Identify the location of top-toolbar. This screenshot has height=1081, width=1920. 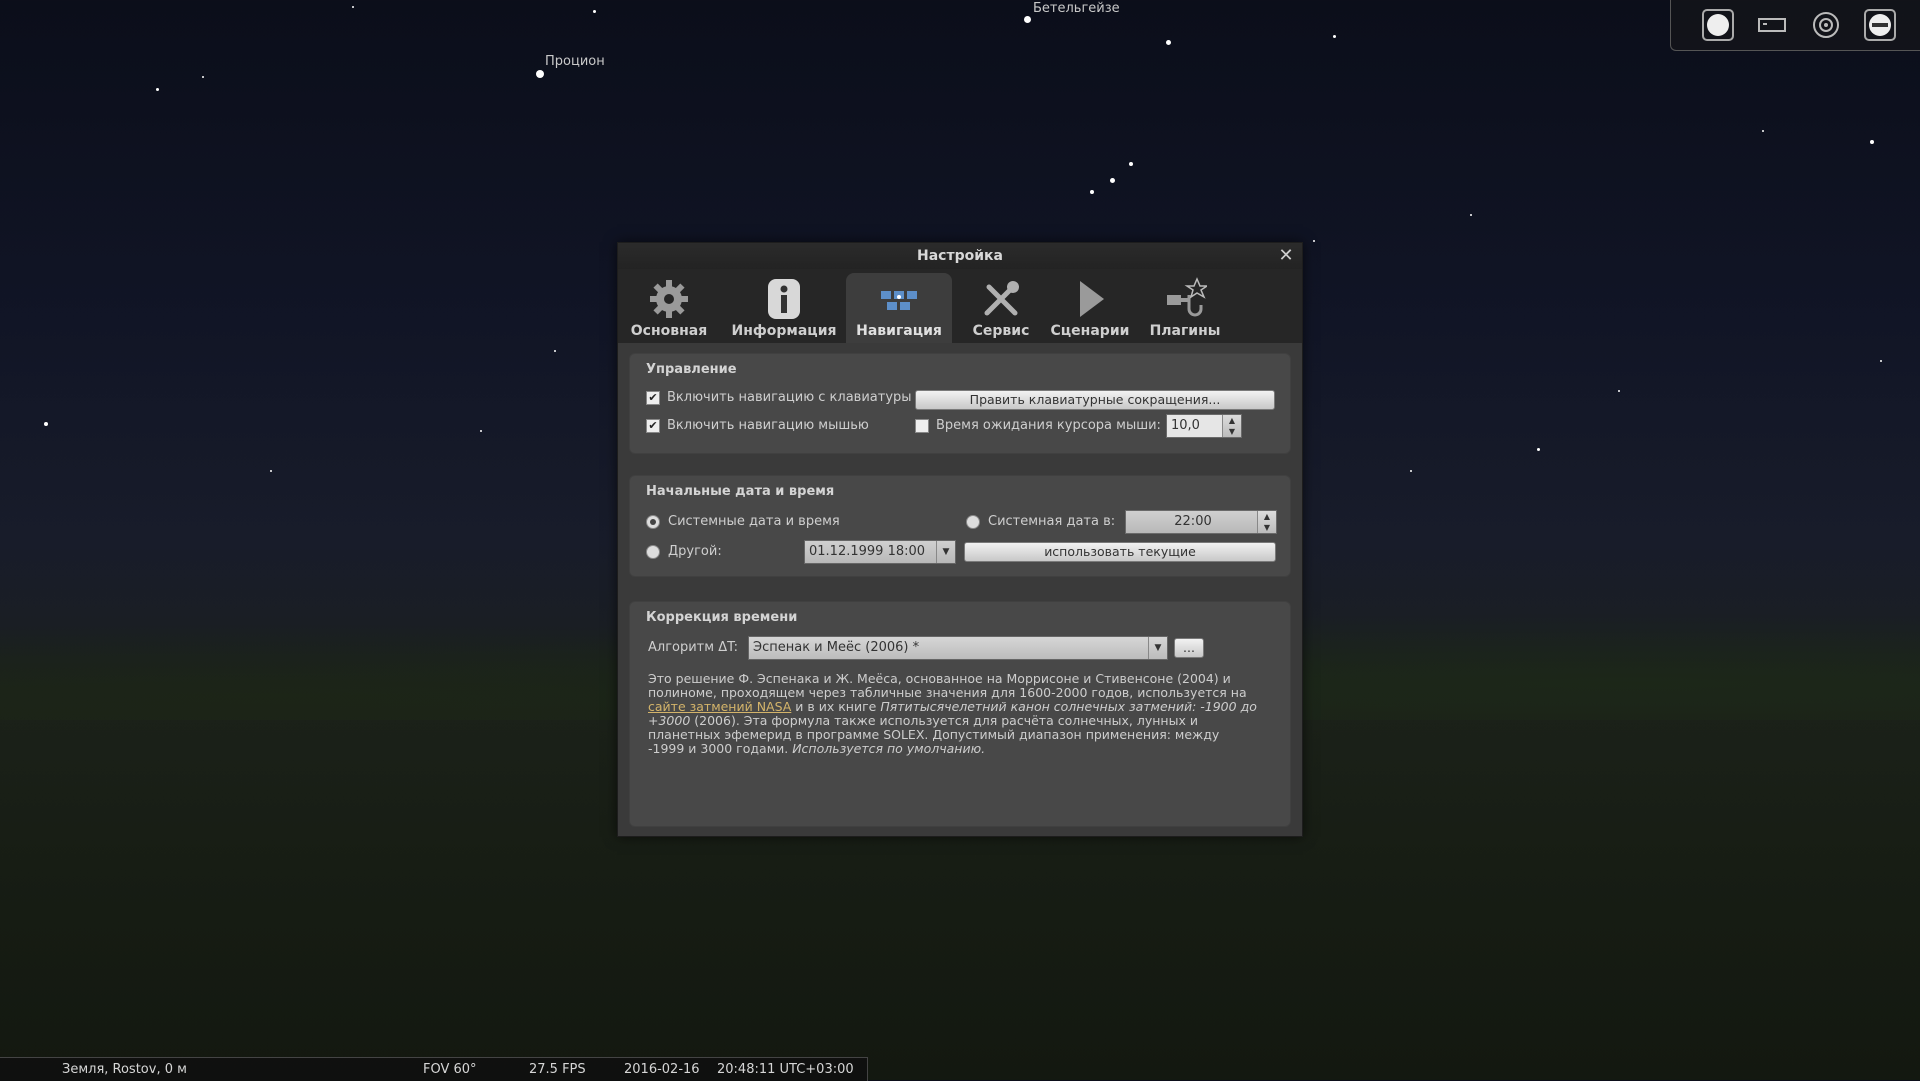
(1795, 25).